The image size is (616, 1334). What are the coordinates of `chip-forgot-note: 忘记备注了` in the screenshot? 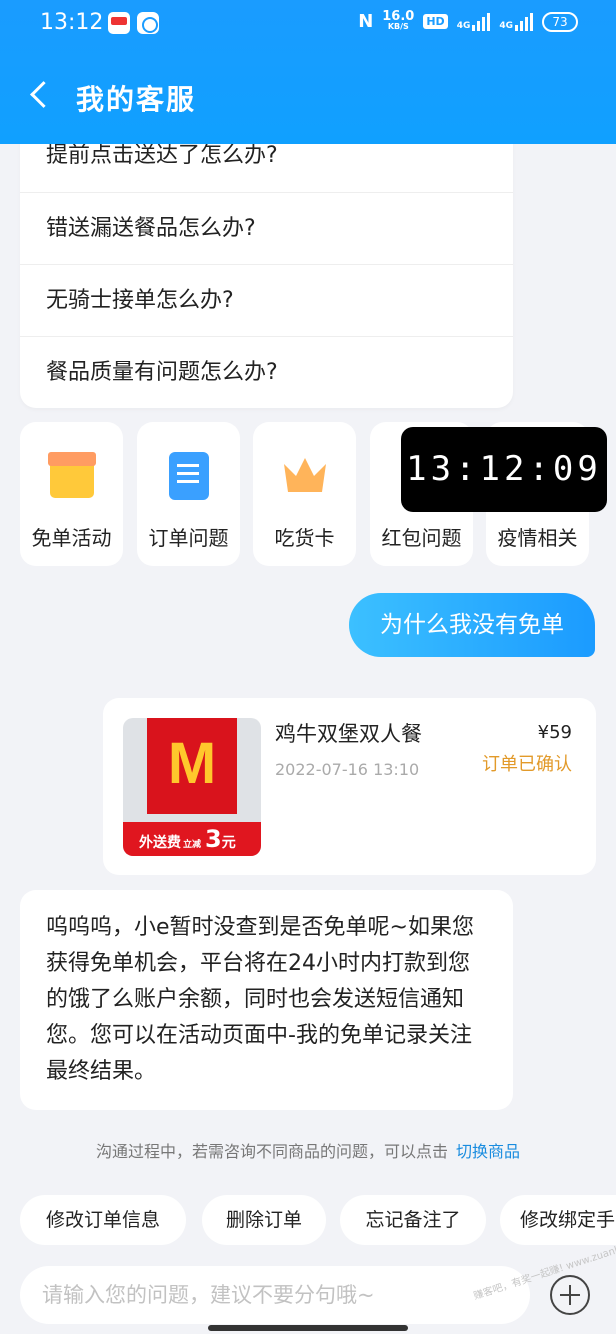 It's located at (413, 1220).